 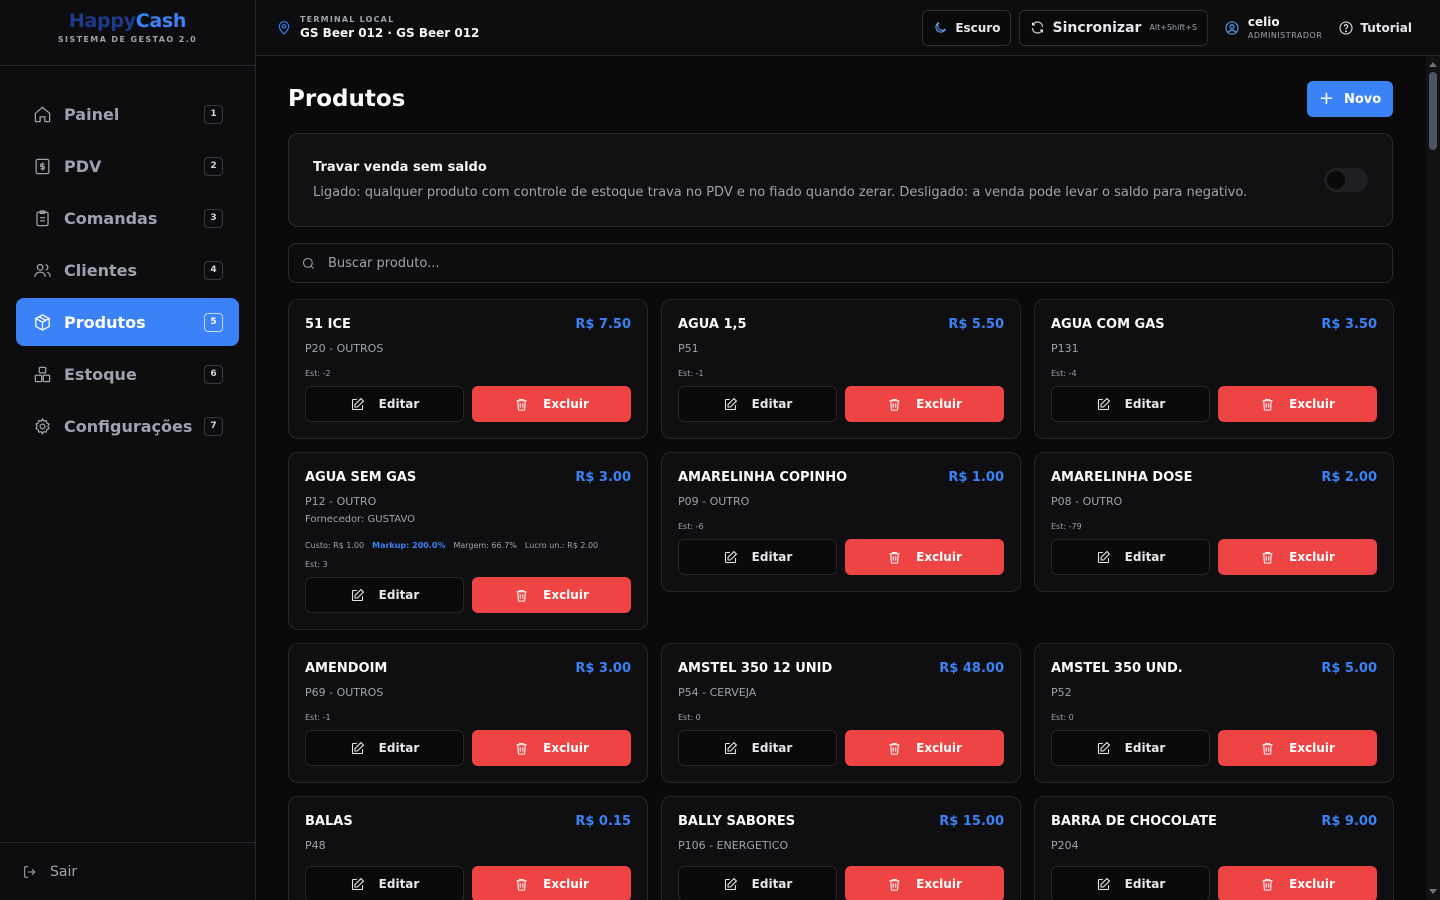 I want to click on help-circle-icon, so click(x=1346, y=27).